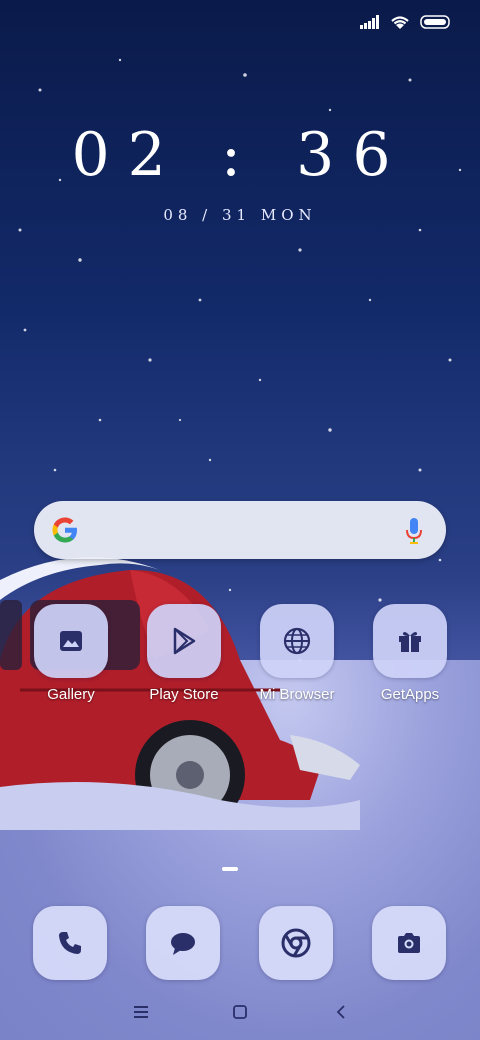  I want to click on clock-date: 08 / 31 MON, so click(240, 215).